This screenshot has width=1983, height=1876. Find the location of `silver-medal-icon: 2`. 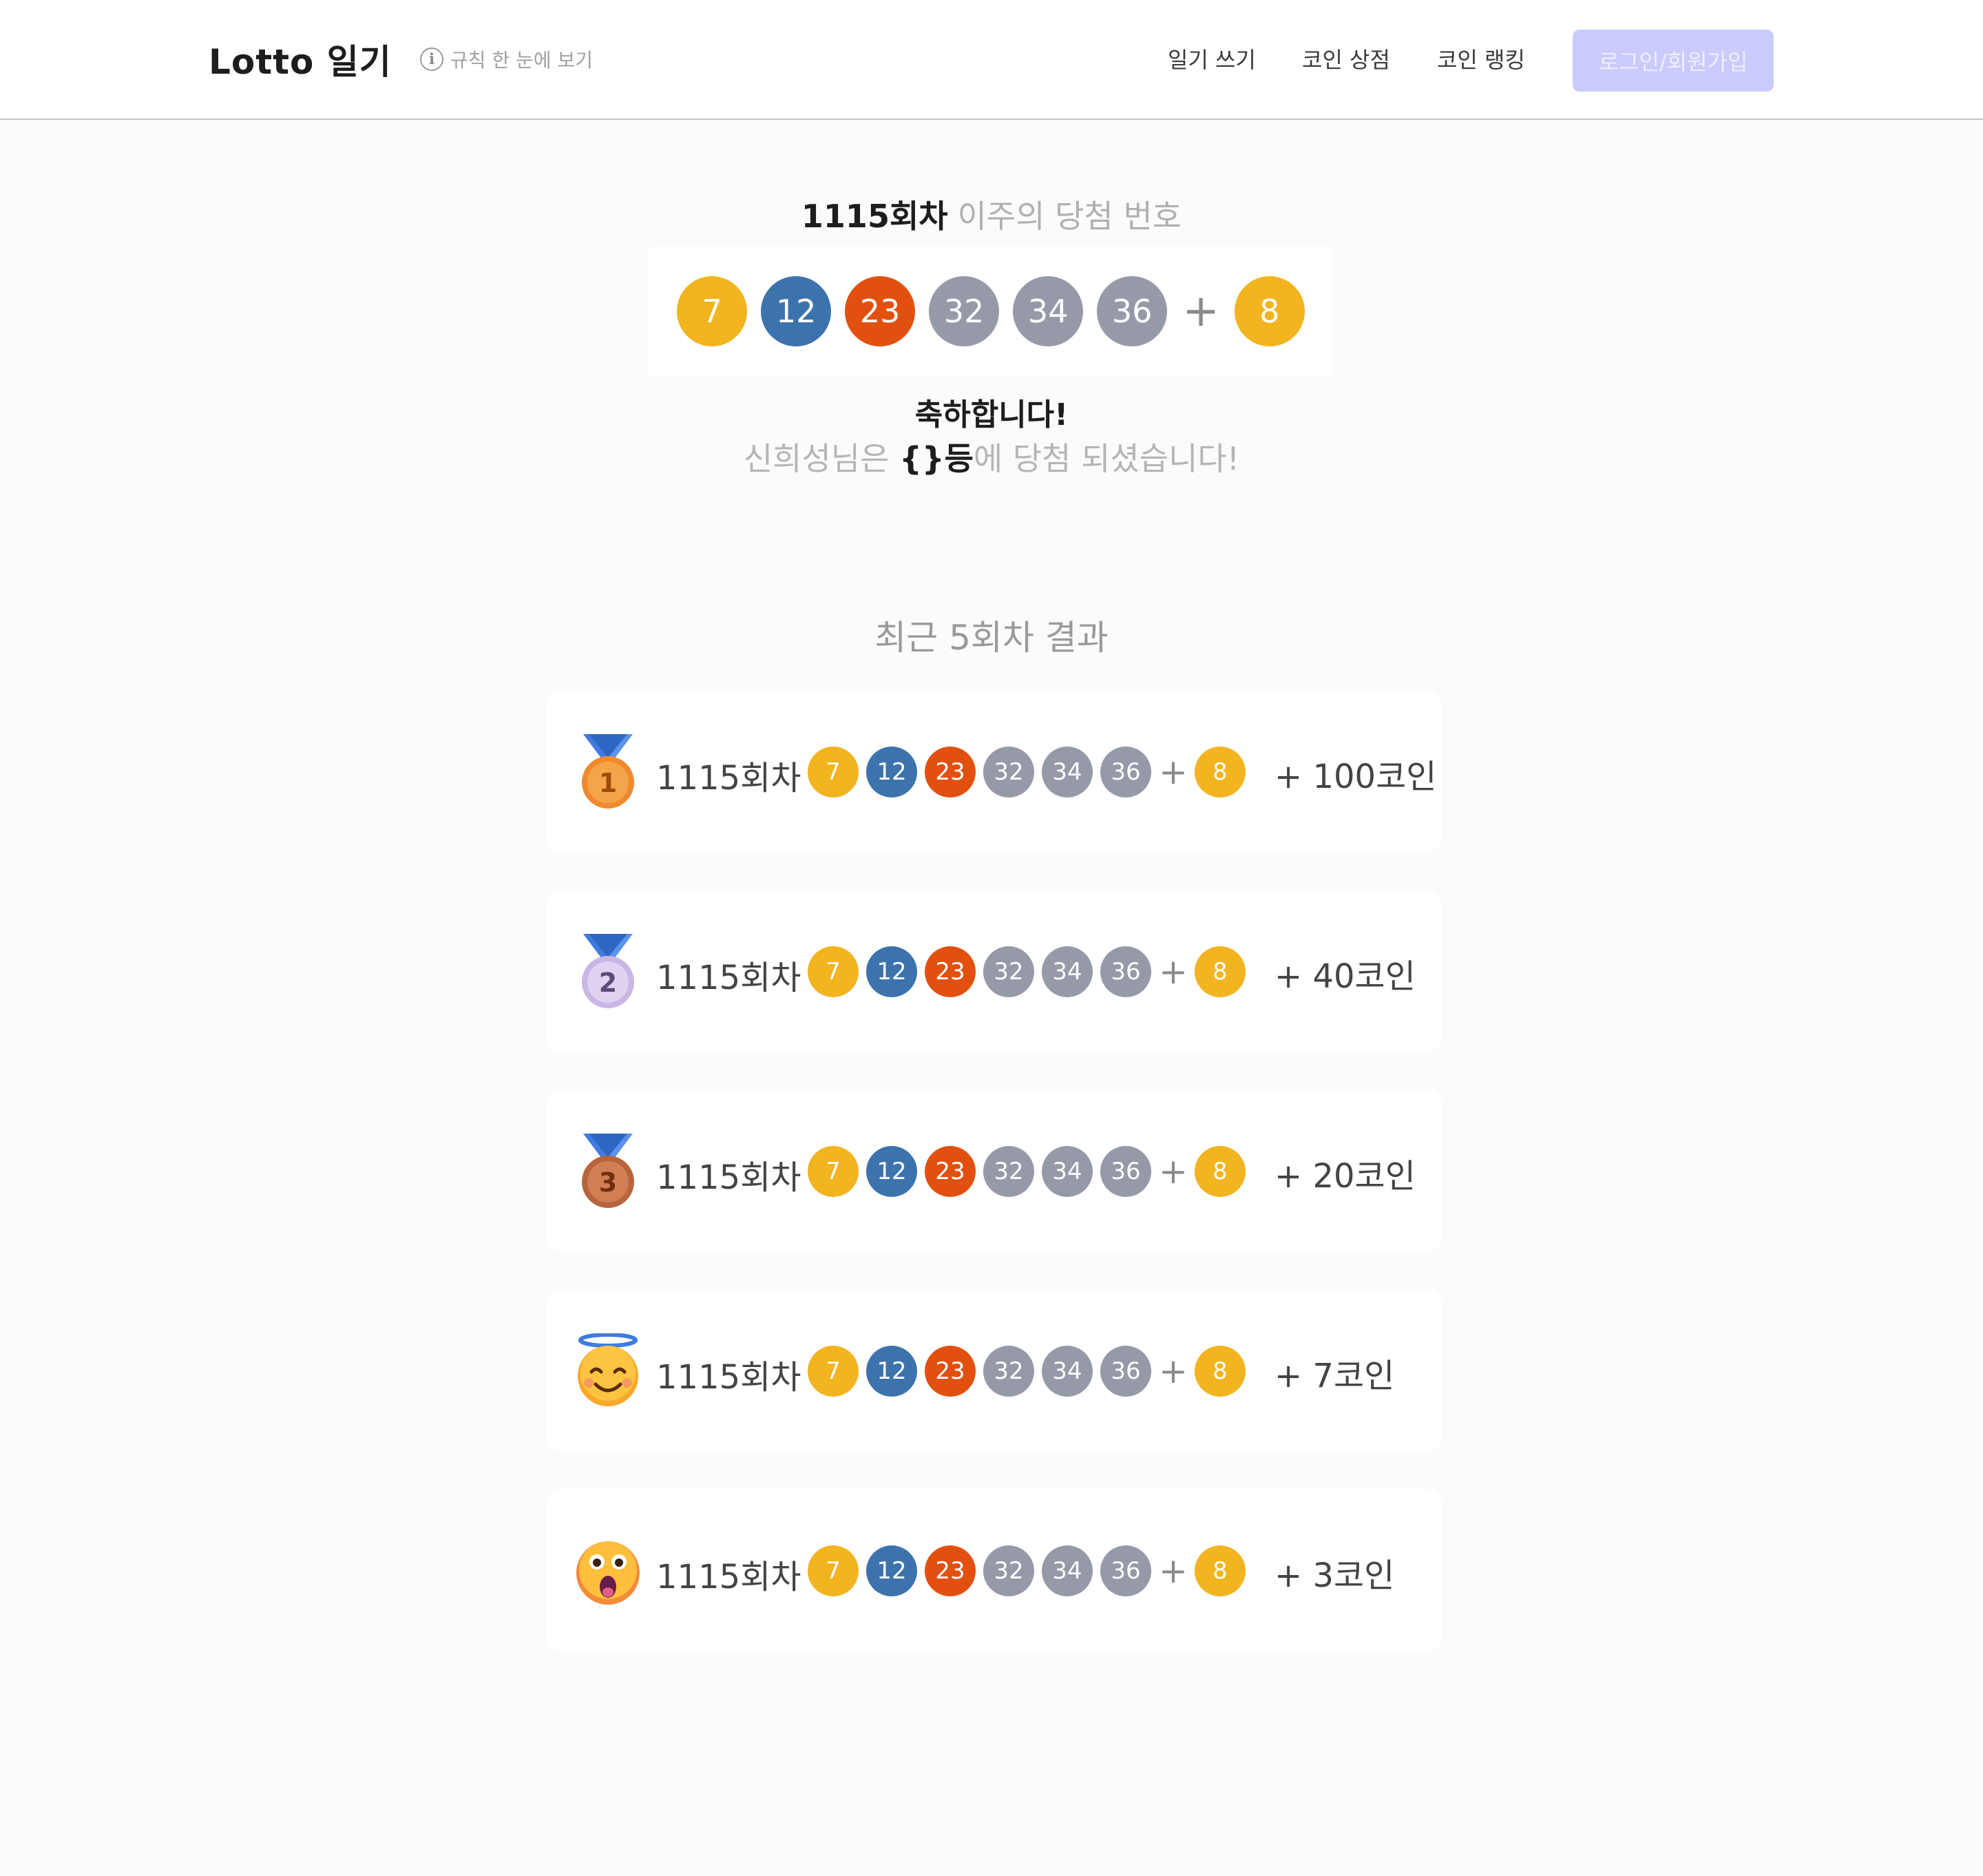

silver-medal-icon: 2 is located at coordinates (608, 971).